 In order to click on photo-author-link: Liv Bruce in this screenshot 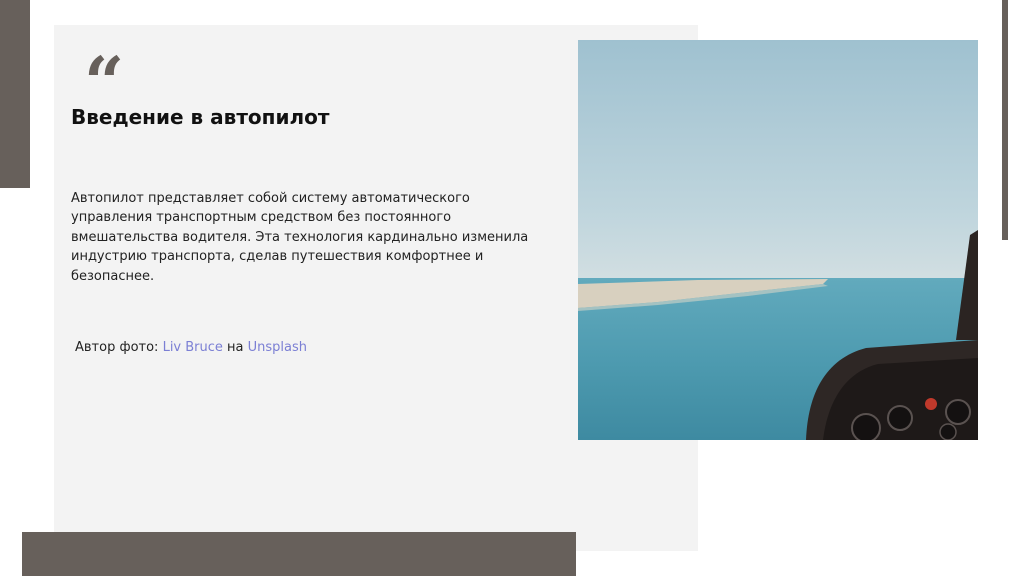, I will do `click(193, 347)`.